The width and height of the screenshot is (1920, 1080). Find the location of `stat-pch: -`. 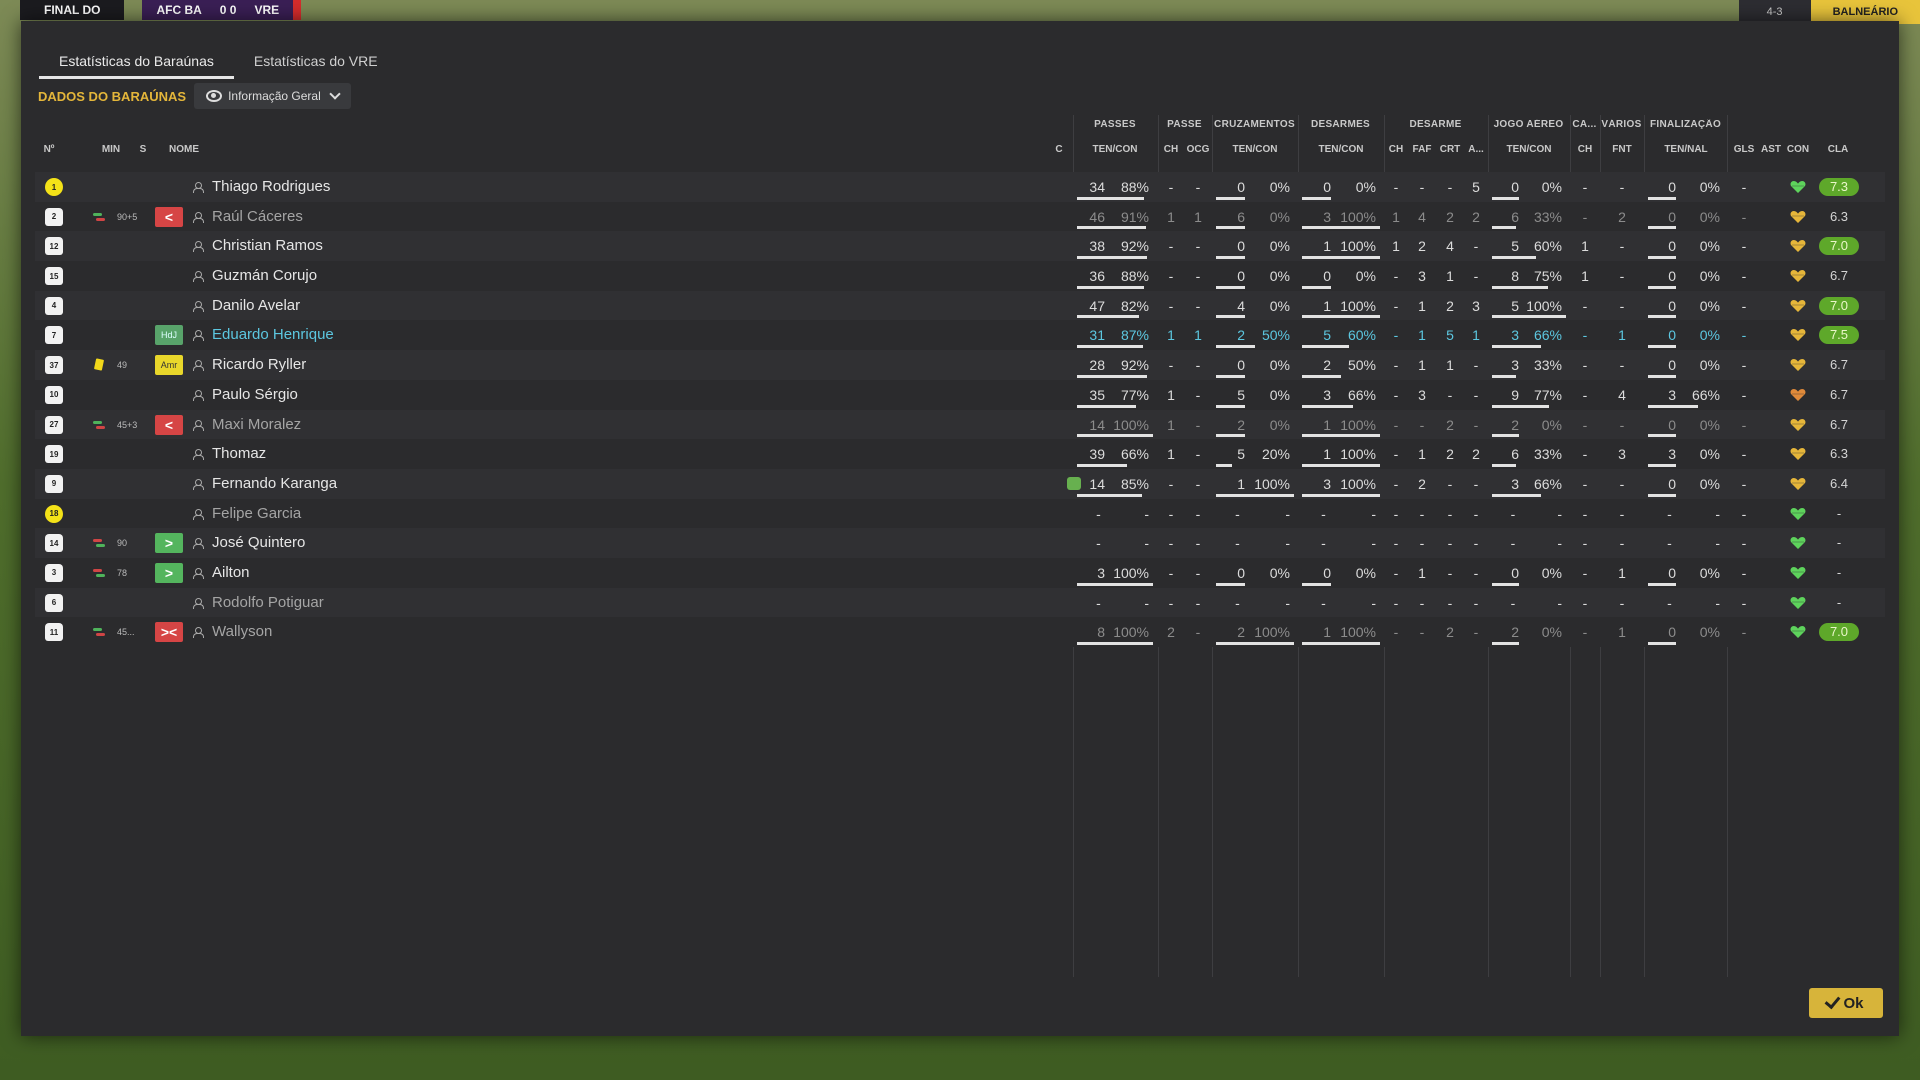

stat-pch: - is located at coordinates (1171, 513).